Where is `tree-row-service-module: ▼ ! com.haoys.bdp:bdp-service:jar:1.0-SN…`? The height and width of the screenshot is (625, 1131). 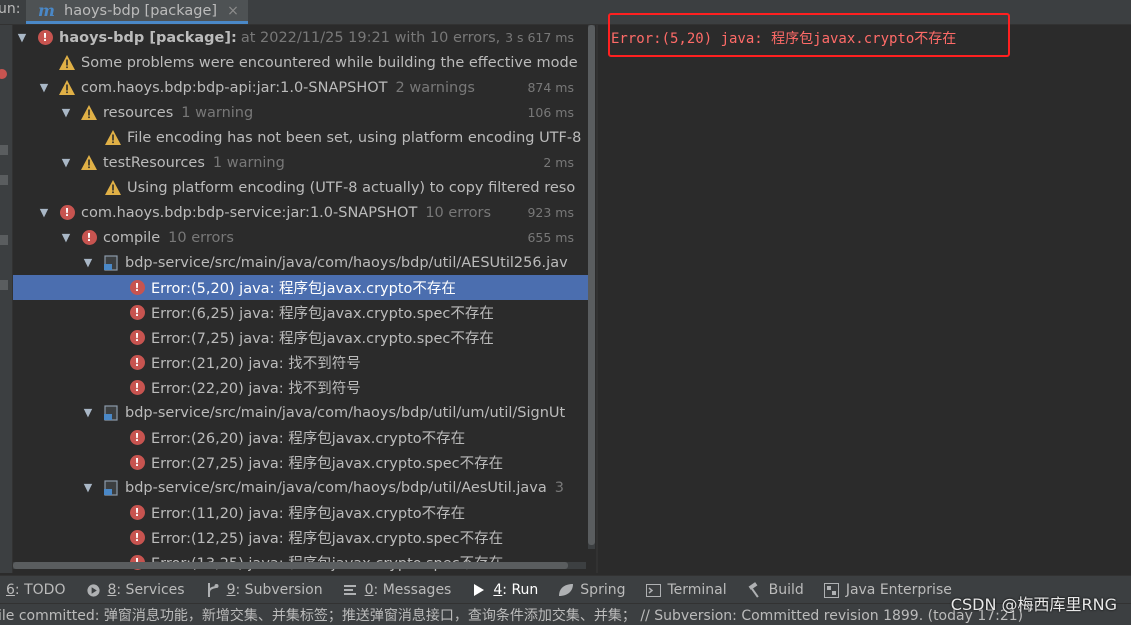 tree-row-service-module: ▼ ! com.haoys.bdp:bdp-service:jar:1.0-SN… is located at coordinates (304, 212).